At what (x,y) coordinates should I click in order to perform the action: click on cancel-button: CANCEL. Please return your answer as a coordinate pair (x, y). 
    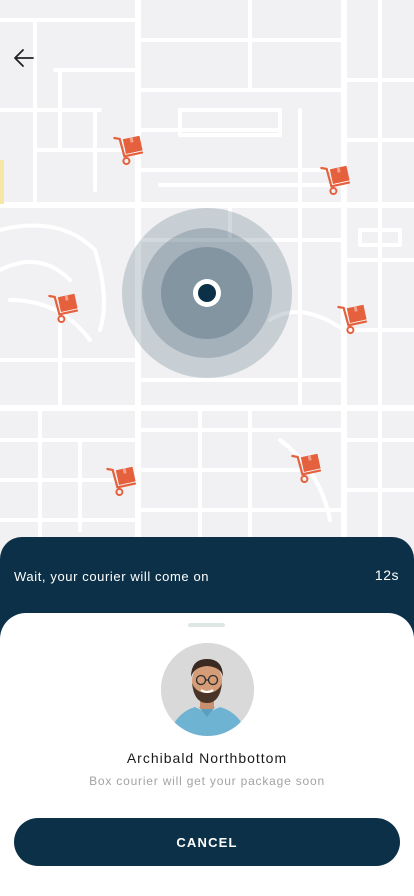
    Looking at the image, I should click on (207, 842).